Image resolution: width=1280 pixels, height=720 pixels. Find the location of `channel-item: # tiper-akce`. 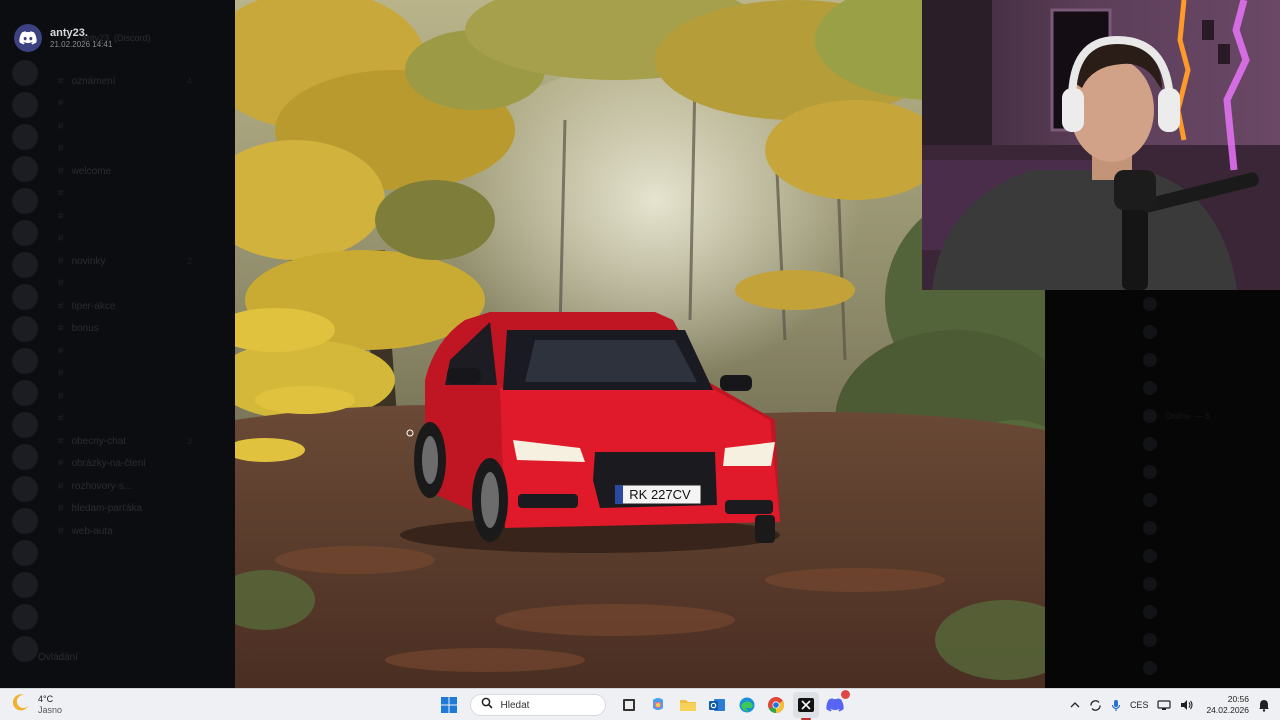

channel-item: # tiper-akce is located at coordinates (140, 306).